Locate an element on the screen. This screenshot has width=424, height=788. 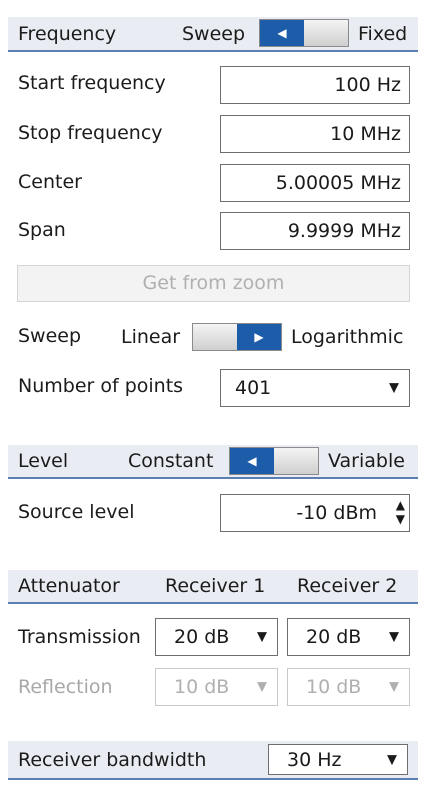
frequency-header-title: Frequency is located at coordinates (67, 33).